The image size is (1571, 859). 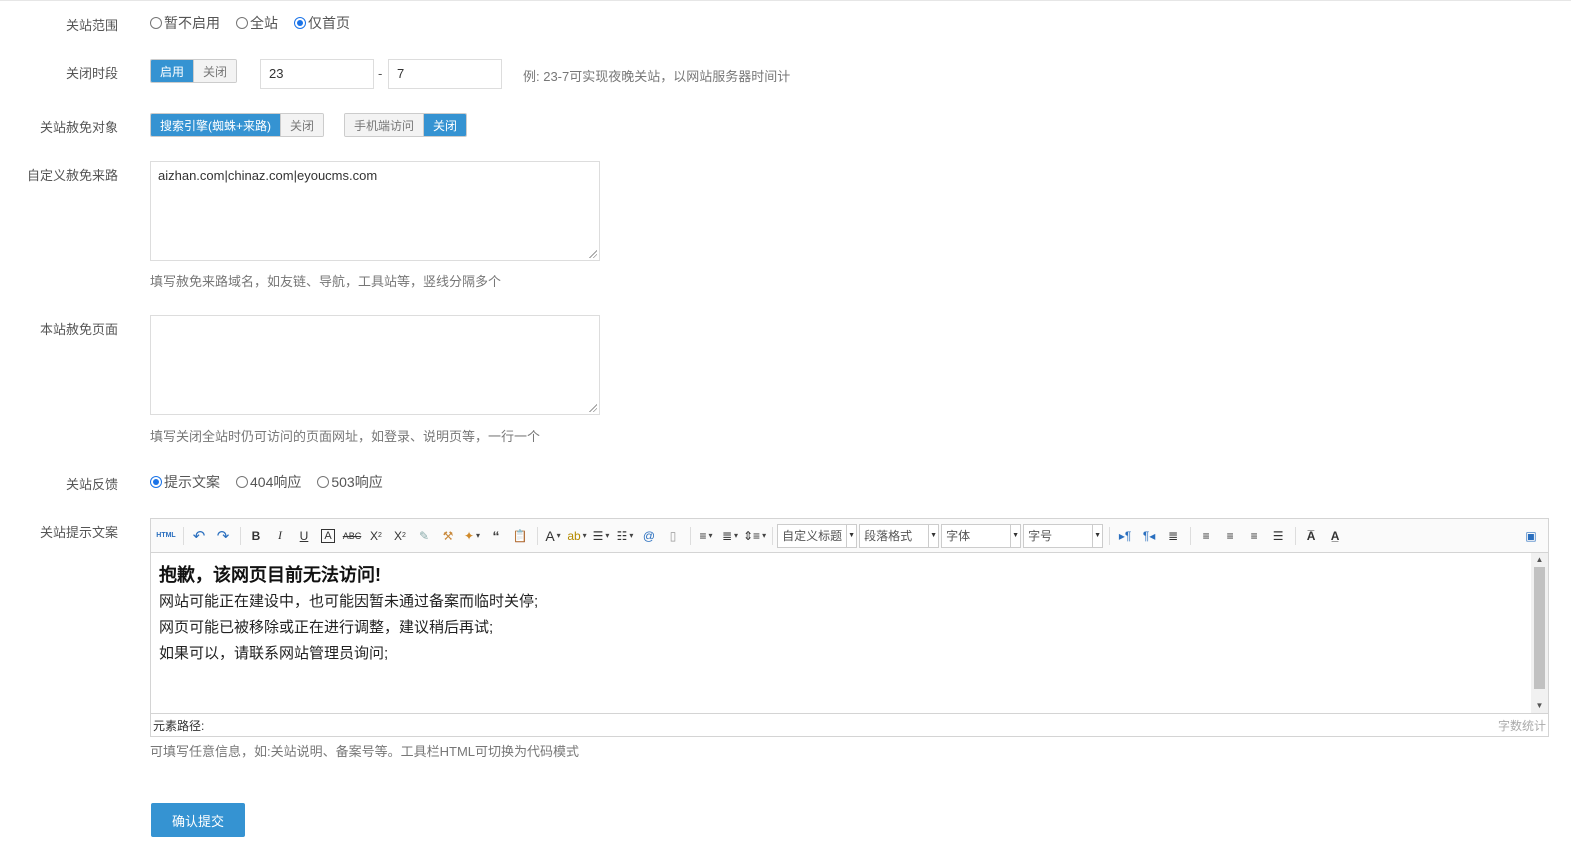 I want to click on custom-referrers-textarea: aizhan.com|chinaz.com|eyoucms.com, so click(x=375, y=211).